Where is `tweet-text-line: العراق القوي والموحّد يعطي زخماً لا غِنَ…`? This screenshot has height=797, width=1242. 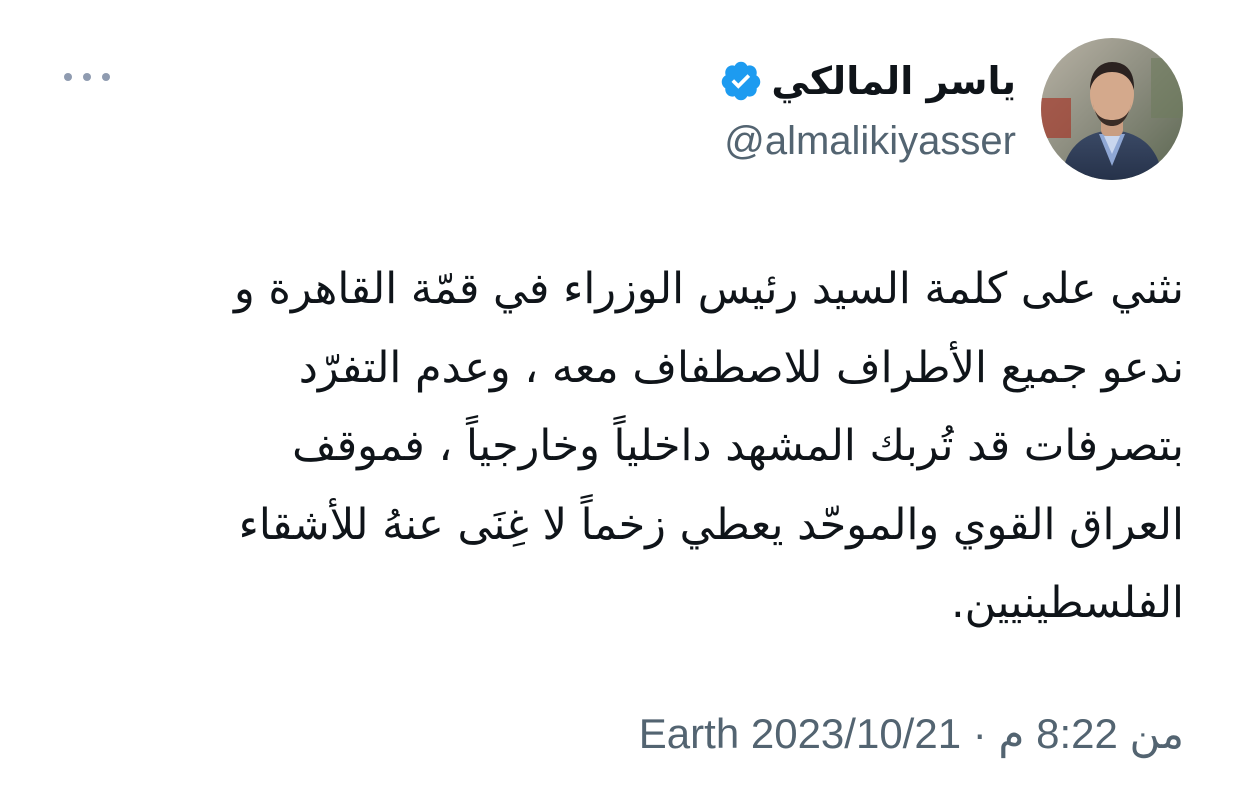 tweet-text-line: العراق القوي والموحّد يعطي زخماً لا غِنَ… is located at coordinates (711, 524).